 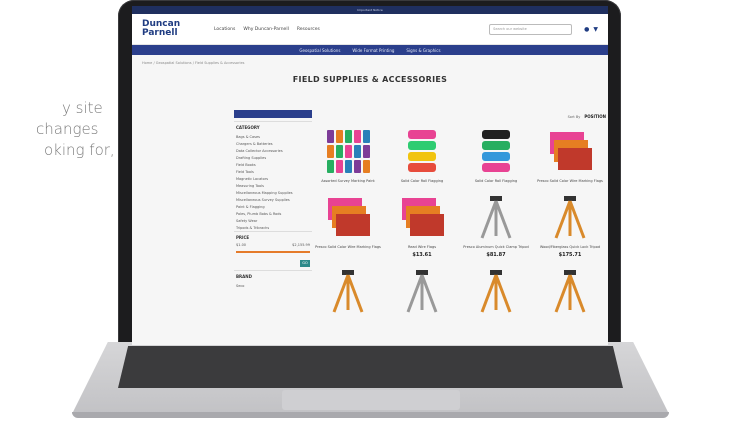 What do you see at coordinates (273, 220) in the screenshot?
I see `category-item: Safety Wear` at bounding box center [273, 220].